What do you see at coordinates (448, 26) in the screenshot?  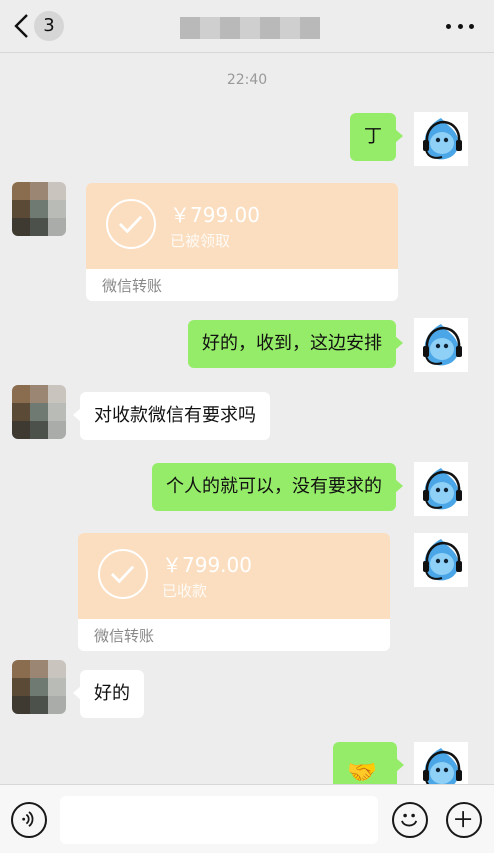 I see `more-dots-icon` at bounding box center [448, 26].